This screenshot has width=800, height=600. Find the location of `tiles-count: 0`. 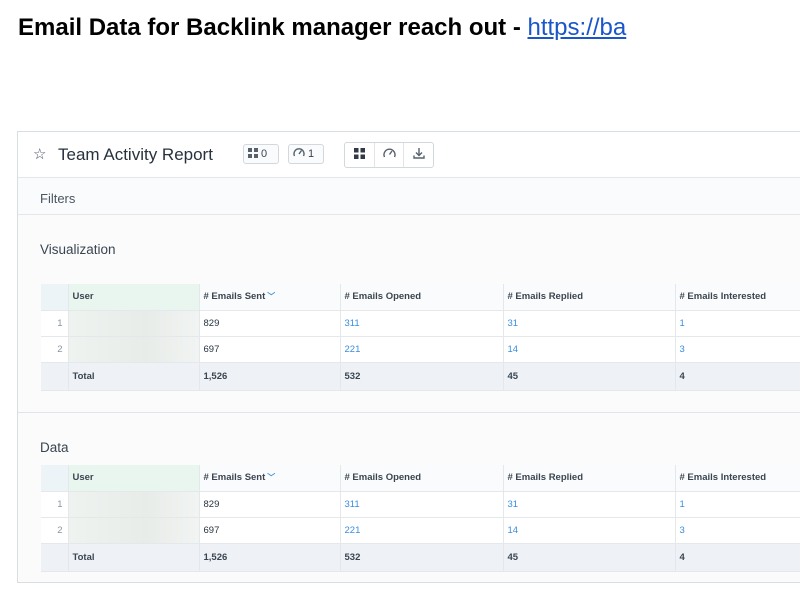

tiles-count: 0 is located at coordinates (264, 154).